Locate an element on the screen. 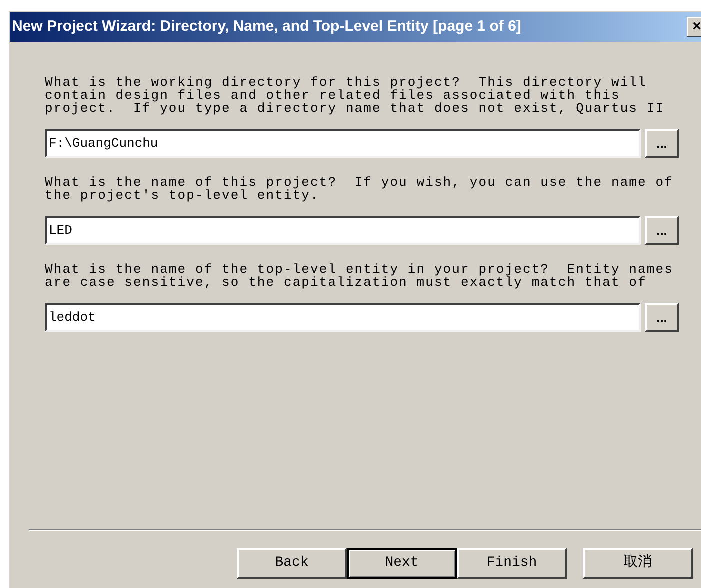 Image resolution: width=701 pixels, height=588 pixels. dialog-button: Finish is located at coordinates (512, 563).